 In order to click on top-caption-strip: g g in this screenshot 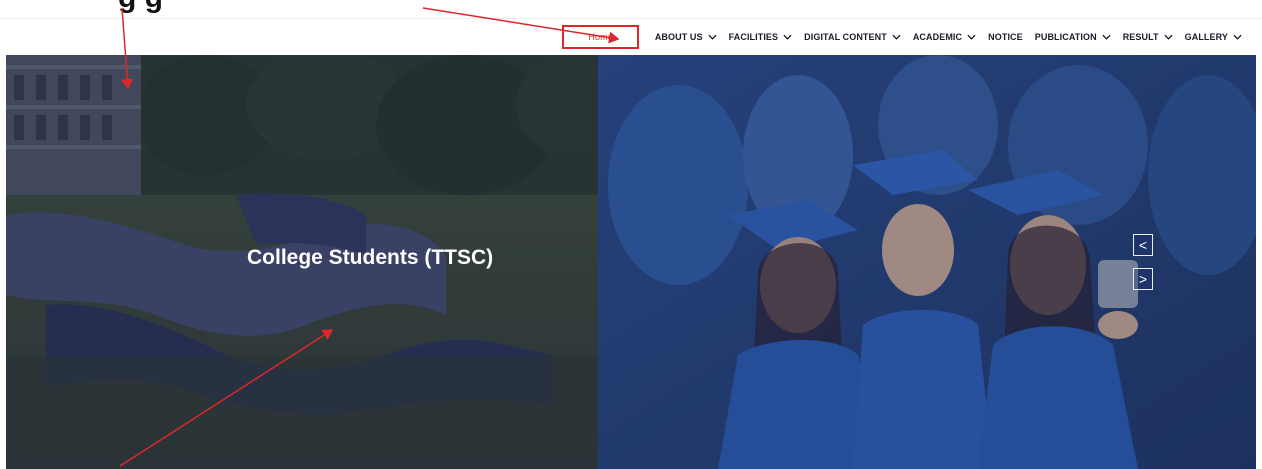, I will do `click(631, 9)`.